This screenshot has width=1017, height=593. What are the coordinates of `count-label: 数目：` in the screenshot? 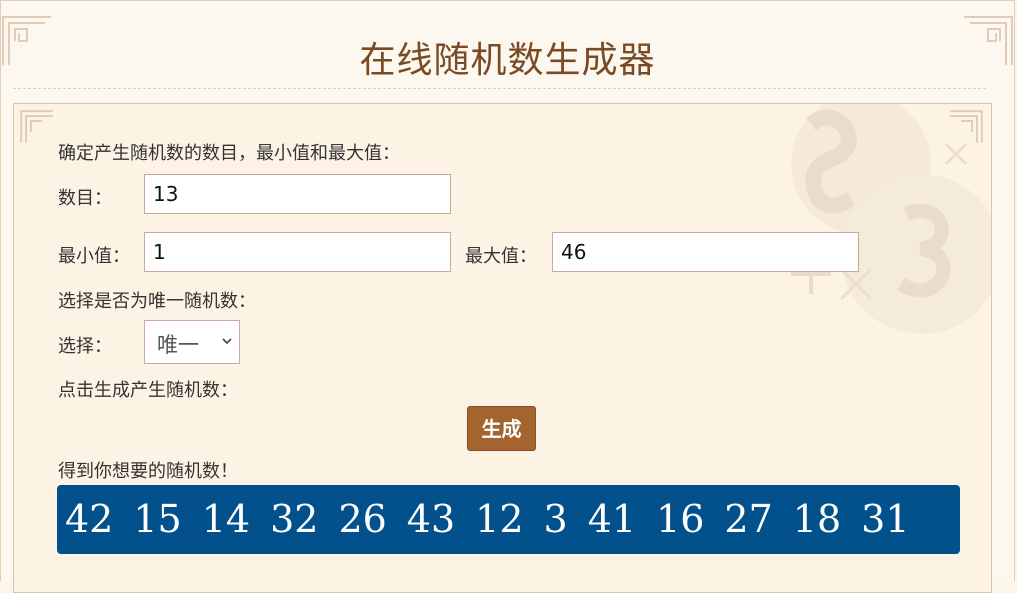 It's located at (85, 198).